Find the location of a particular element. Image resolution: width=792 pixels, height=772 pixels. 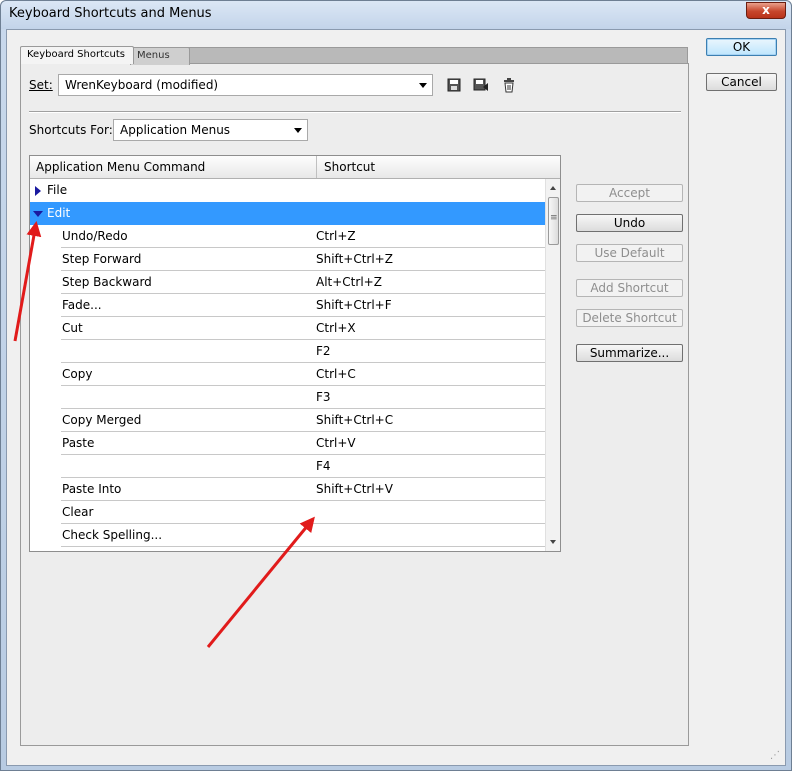

accept-button: Accept is located at coordinates (629, 193).